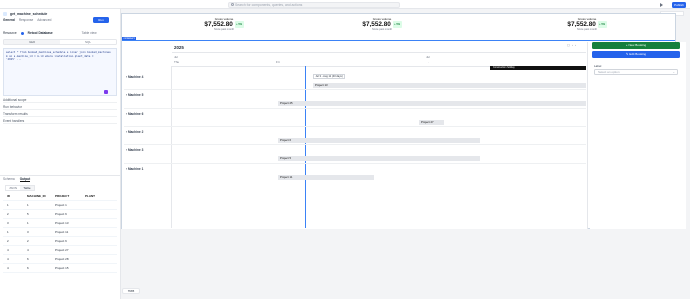  What do you see at coordinates (9, 20) in the screenshot?
I see `tab-general: General` at bounding box center [9, 20].